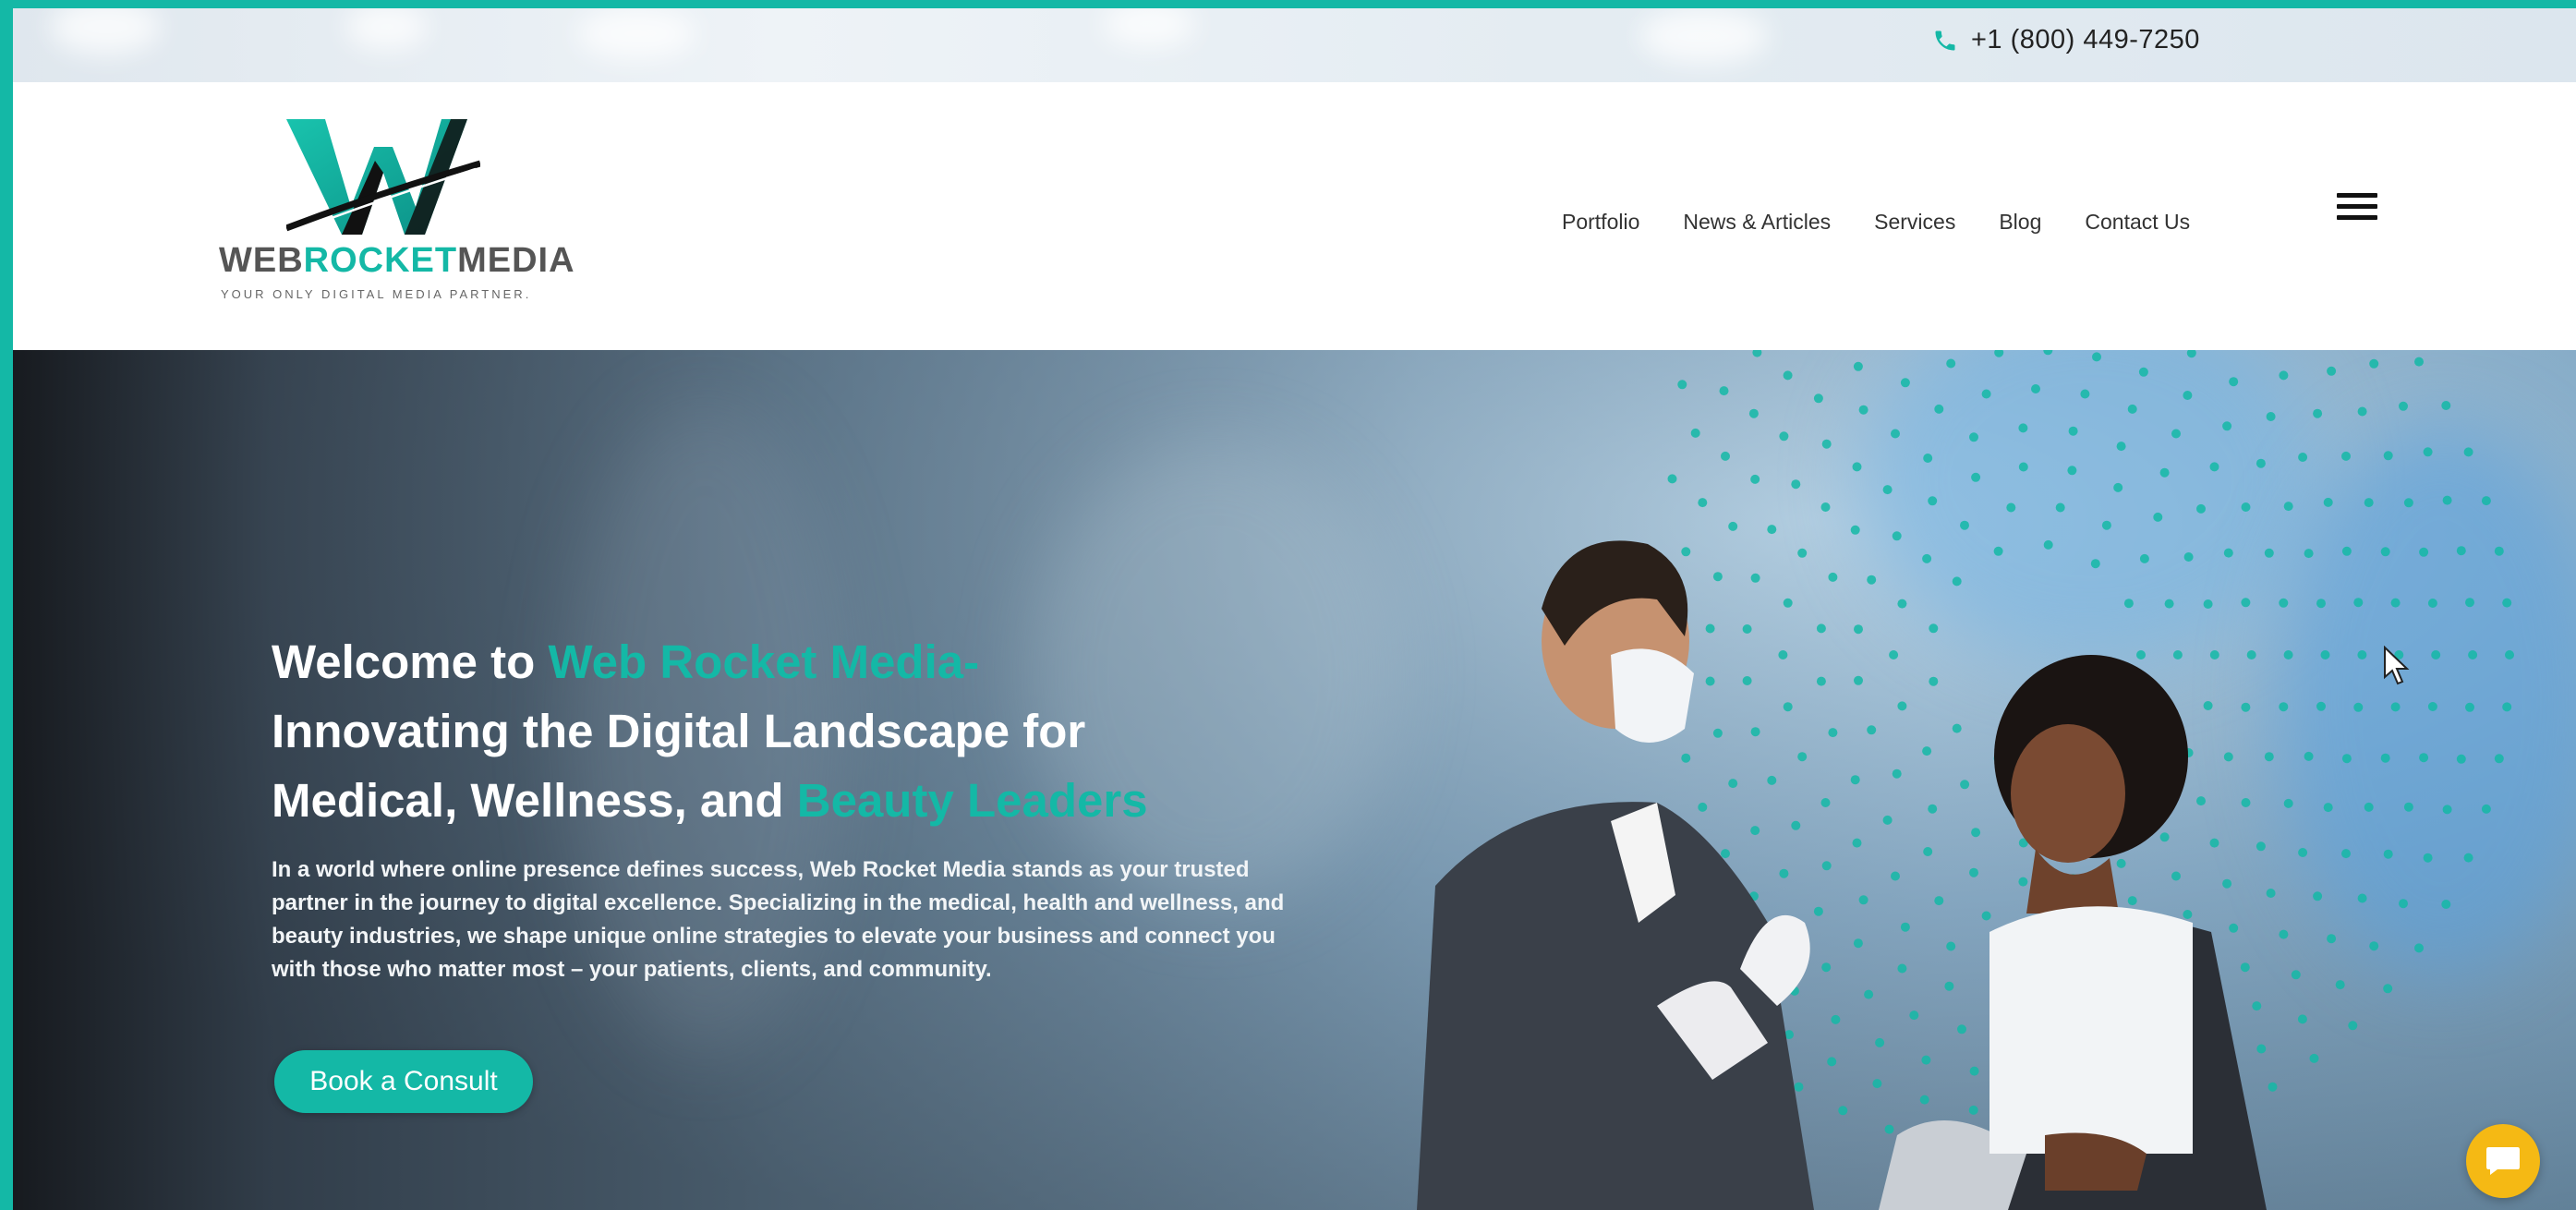 The height and width of the screenshot is (1210, 2576). What do you see at coordinates (1914, 222) in the screenshot?
I see `nav-item-services: Services` at bounding box center [1914, 222].